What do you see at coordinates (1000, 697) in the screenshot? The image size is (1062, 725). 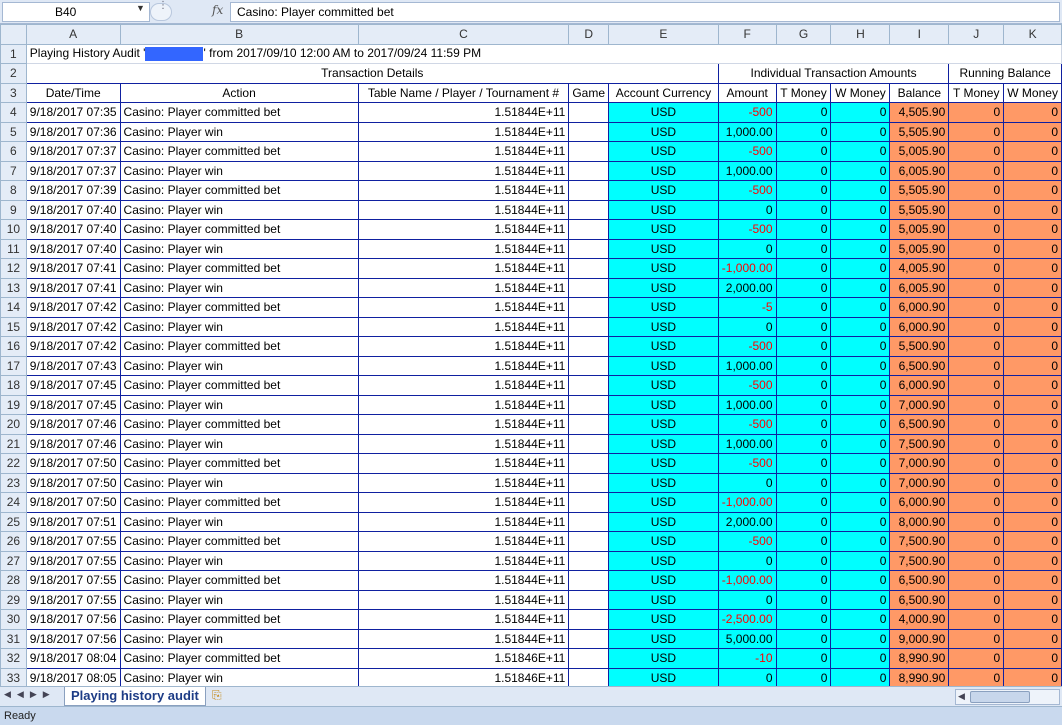 I see `scrollbar-thumb` at bounding box center [1000, 697].